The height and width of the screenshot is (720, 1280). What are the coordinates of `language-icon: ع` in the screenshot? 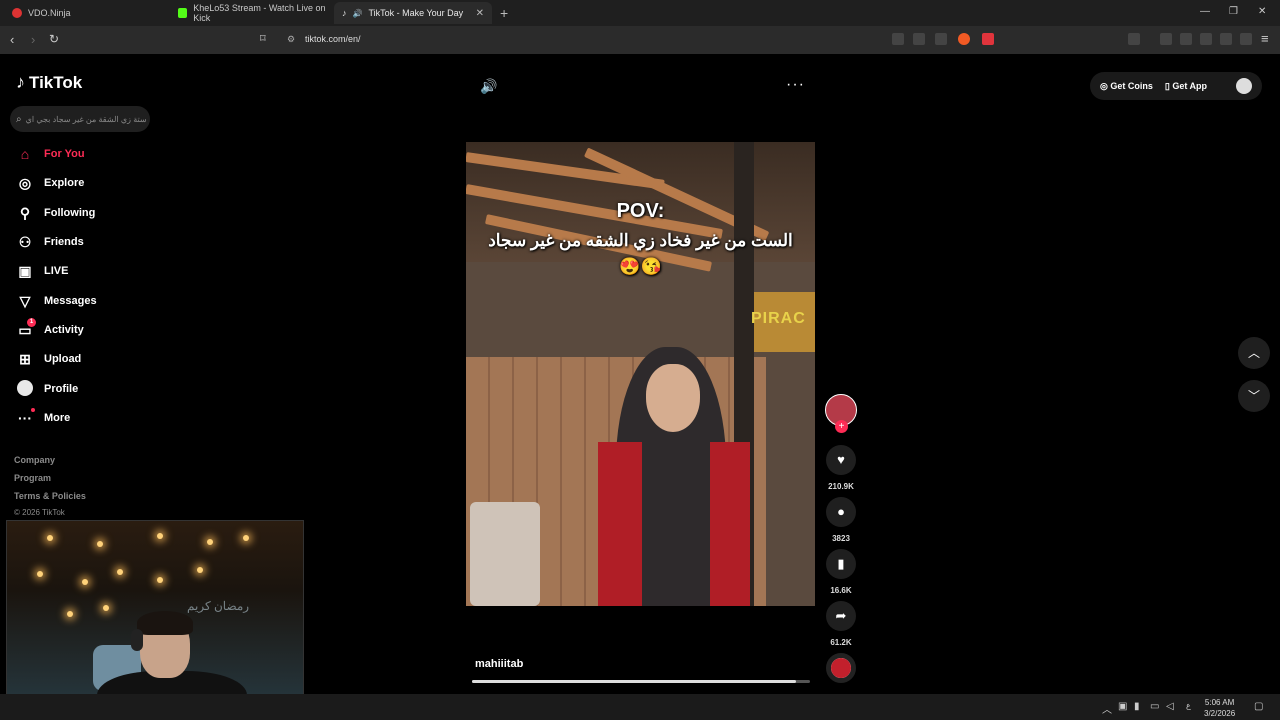 It's located at (1188, 705).